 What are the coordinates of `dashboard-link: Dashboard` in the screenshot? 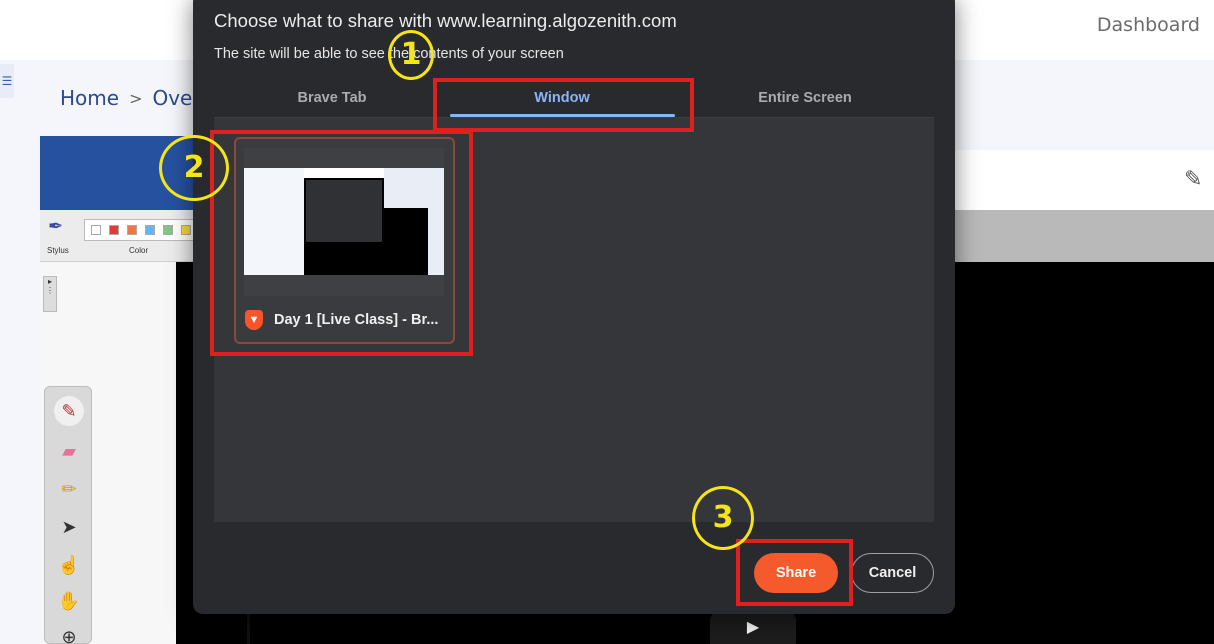 It's located at (1148, 25).